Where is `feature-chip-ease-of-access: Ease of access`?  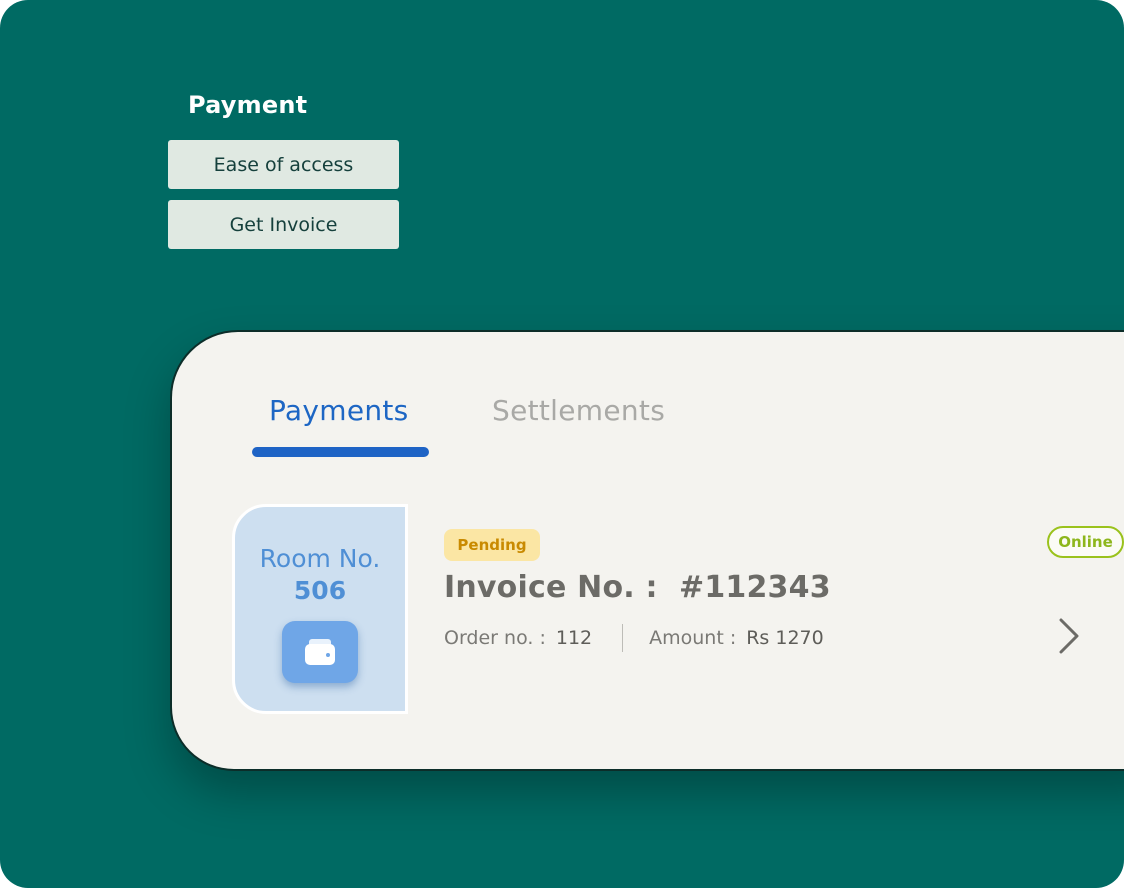
feature-chip-ease-of-access: Ease of access is located at coordinates (283, 164).